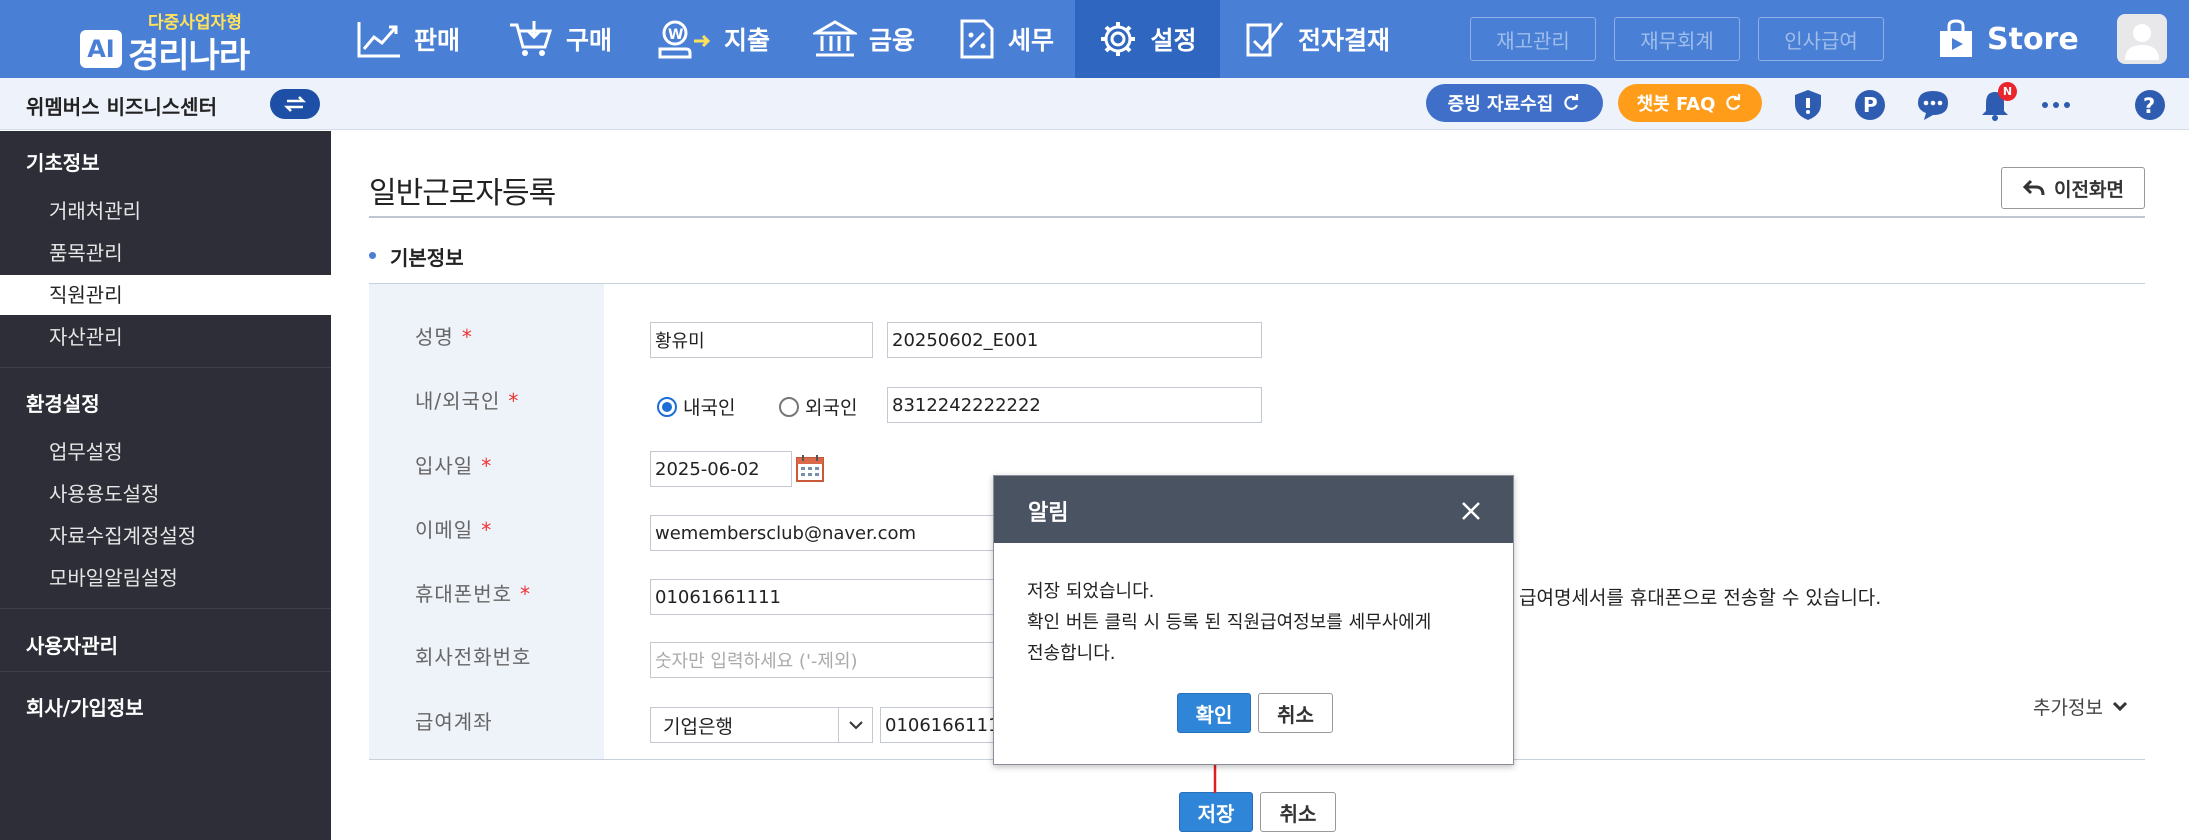  Describe the element at coordinates (1147, 39) in the screenshot. I see `nav-item-settings: 설정` at that location.